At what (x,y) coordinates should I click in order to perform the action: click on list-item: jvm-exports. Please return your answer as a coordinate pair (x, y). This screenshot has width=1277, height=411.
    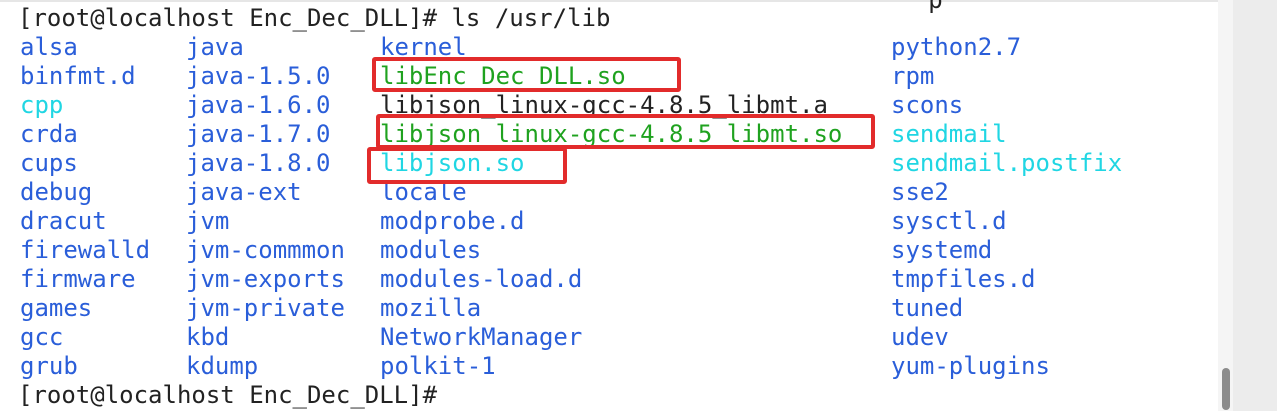
    Looking at the image, I should click on (265, 279).